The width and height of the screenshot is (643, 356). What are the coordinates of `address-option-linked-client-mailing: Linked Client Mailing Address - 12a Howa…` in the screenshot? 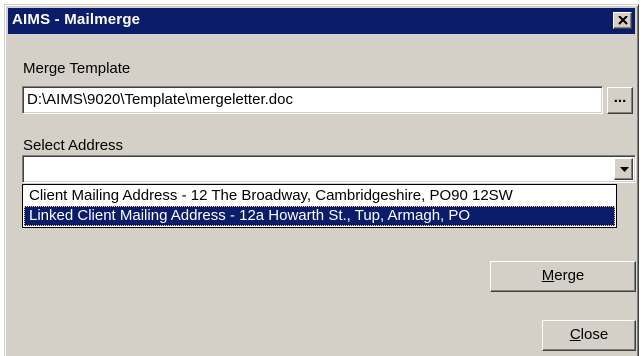 It's located at (319, 216).